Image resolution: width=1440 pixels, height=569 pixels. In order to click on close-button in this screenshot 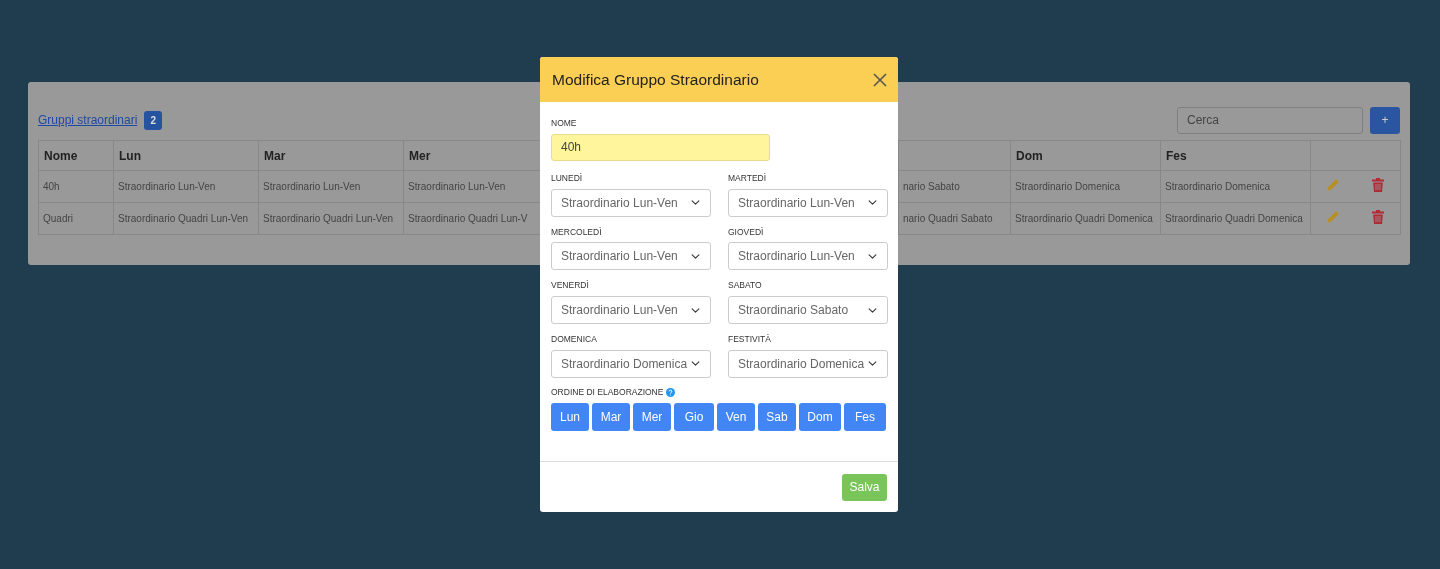, I will do `click(880, 79)`.